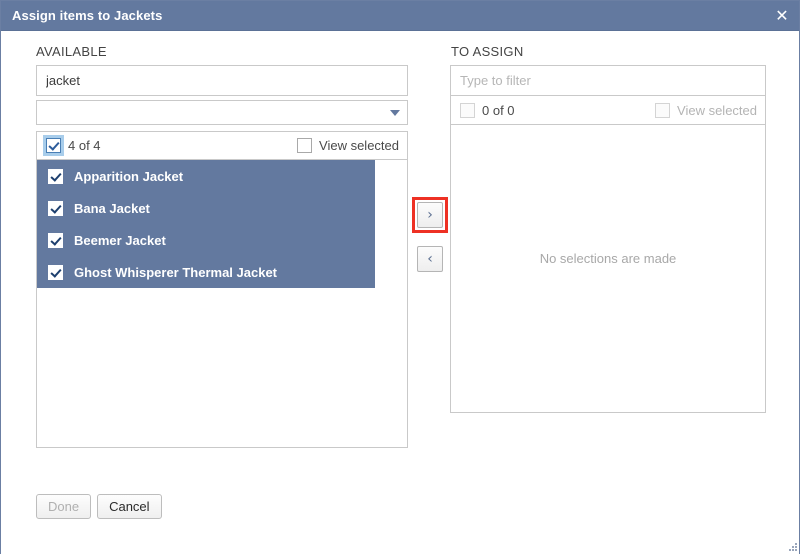  Describe the element at coordinates (717, 110) in the screenshot. I see `to-assign-view-selected-label: View selected` at that location.